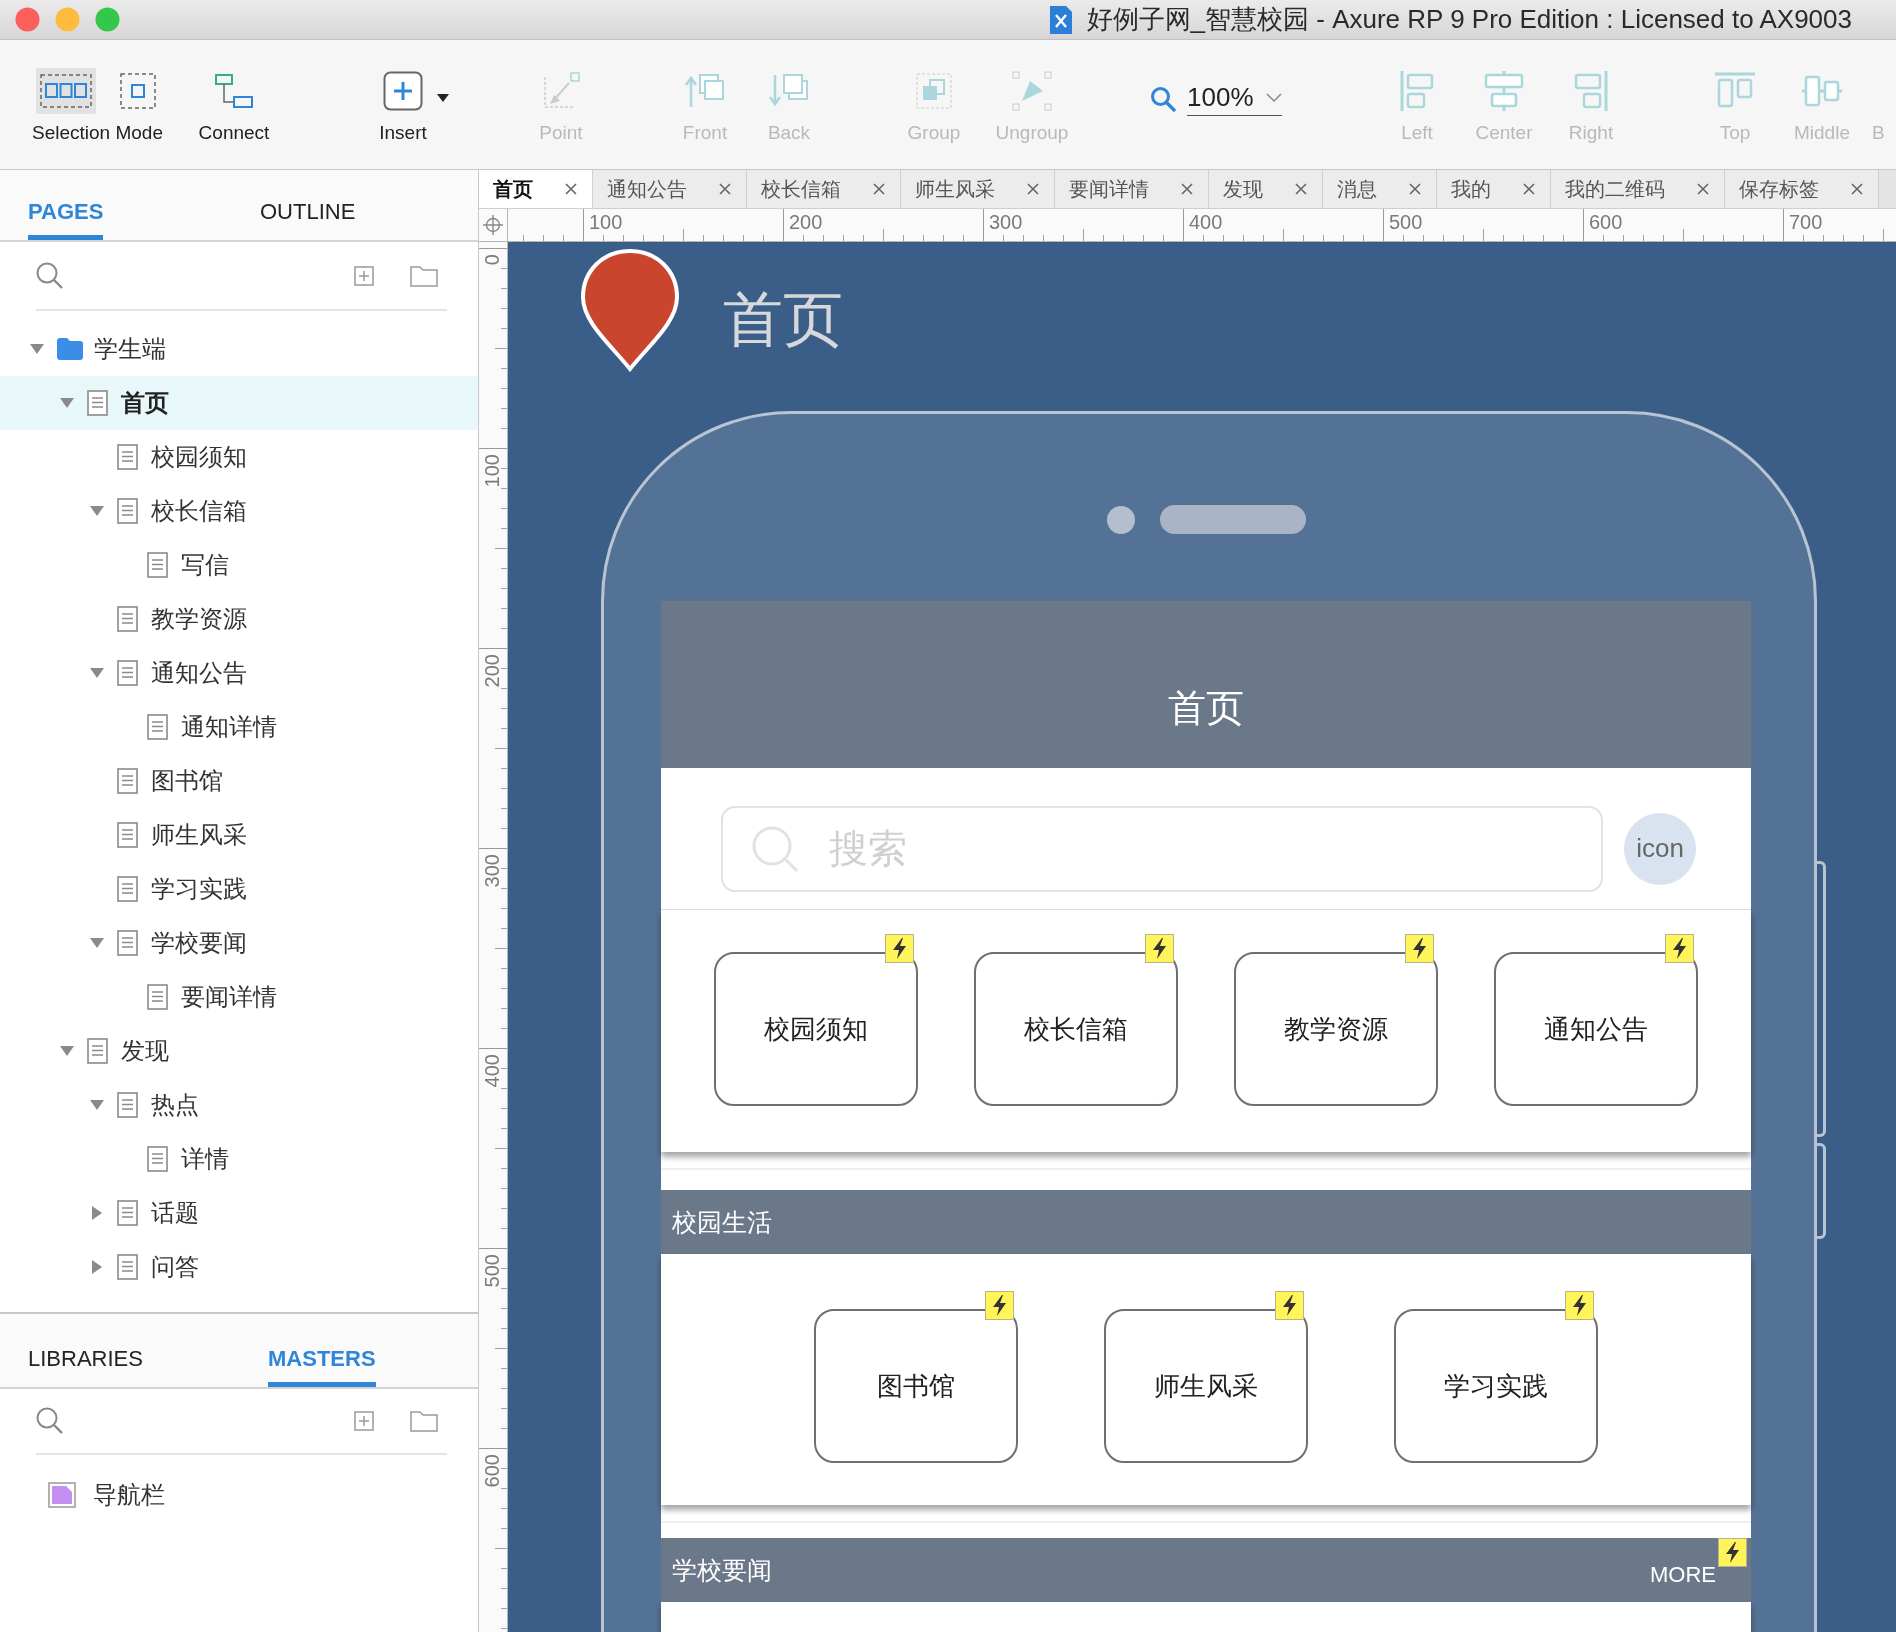 The image size is (1896, 1632). I want to click on tree-item: 图书馆, so click(239, 781).